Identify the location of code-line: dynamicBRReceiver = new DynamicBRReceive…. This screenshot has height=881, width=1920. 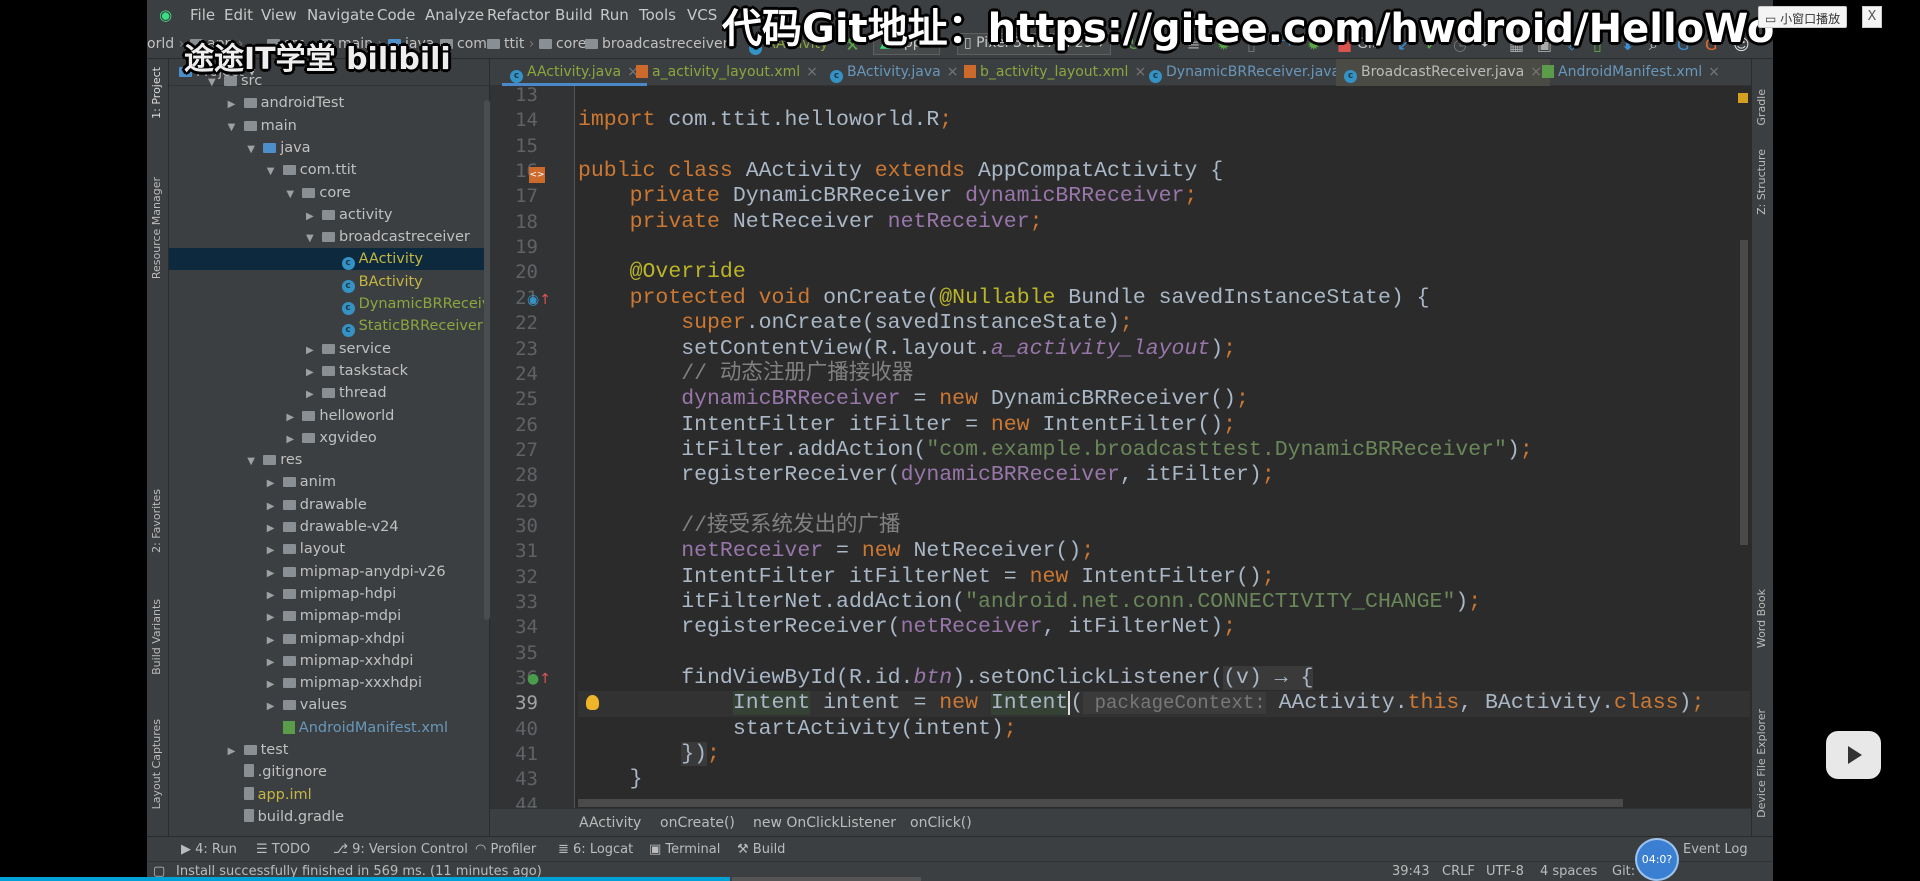
(1164, 399).